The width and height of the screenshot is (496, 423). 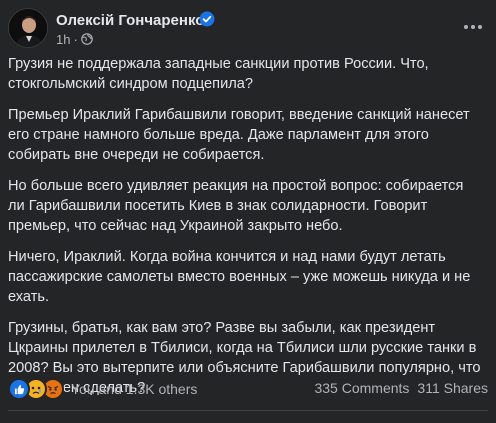 I want to click on shares-count: 311 Shares, so click(x=452, y=388).